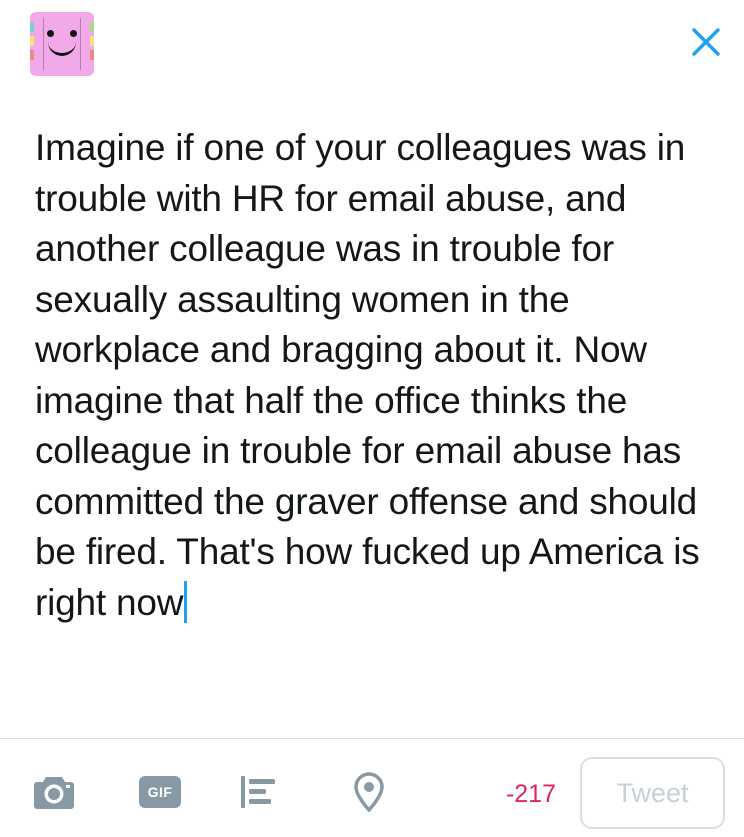 Image resolution: width=744 pixels, height=837 pixels. Describe the element at coordinates (530, 794) in the screenshot. I see `character-count: -217` at that location.